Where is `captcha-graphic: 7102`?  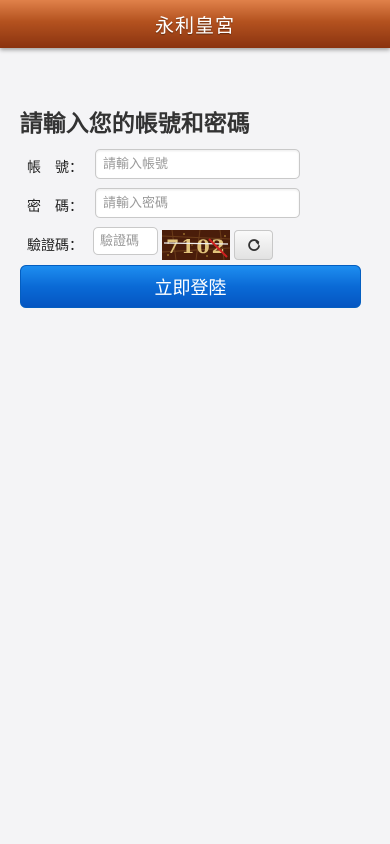
captcha-graphic: 7102 is located at coordinates (196, 245).